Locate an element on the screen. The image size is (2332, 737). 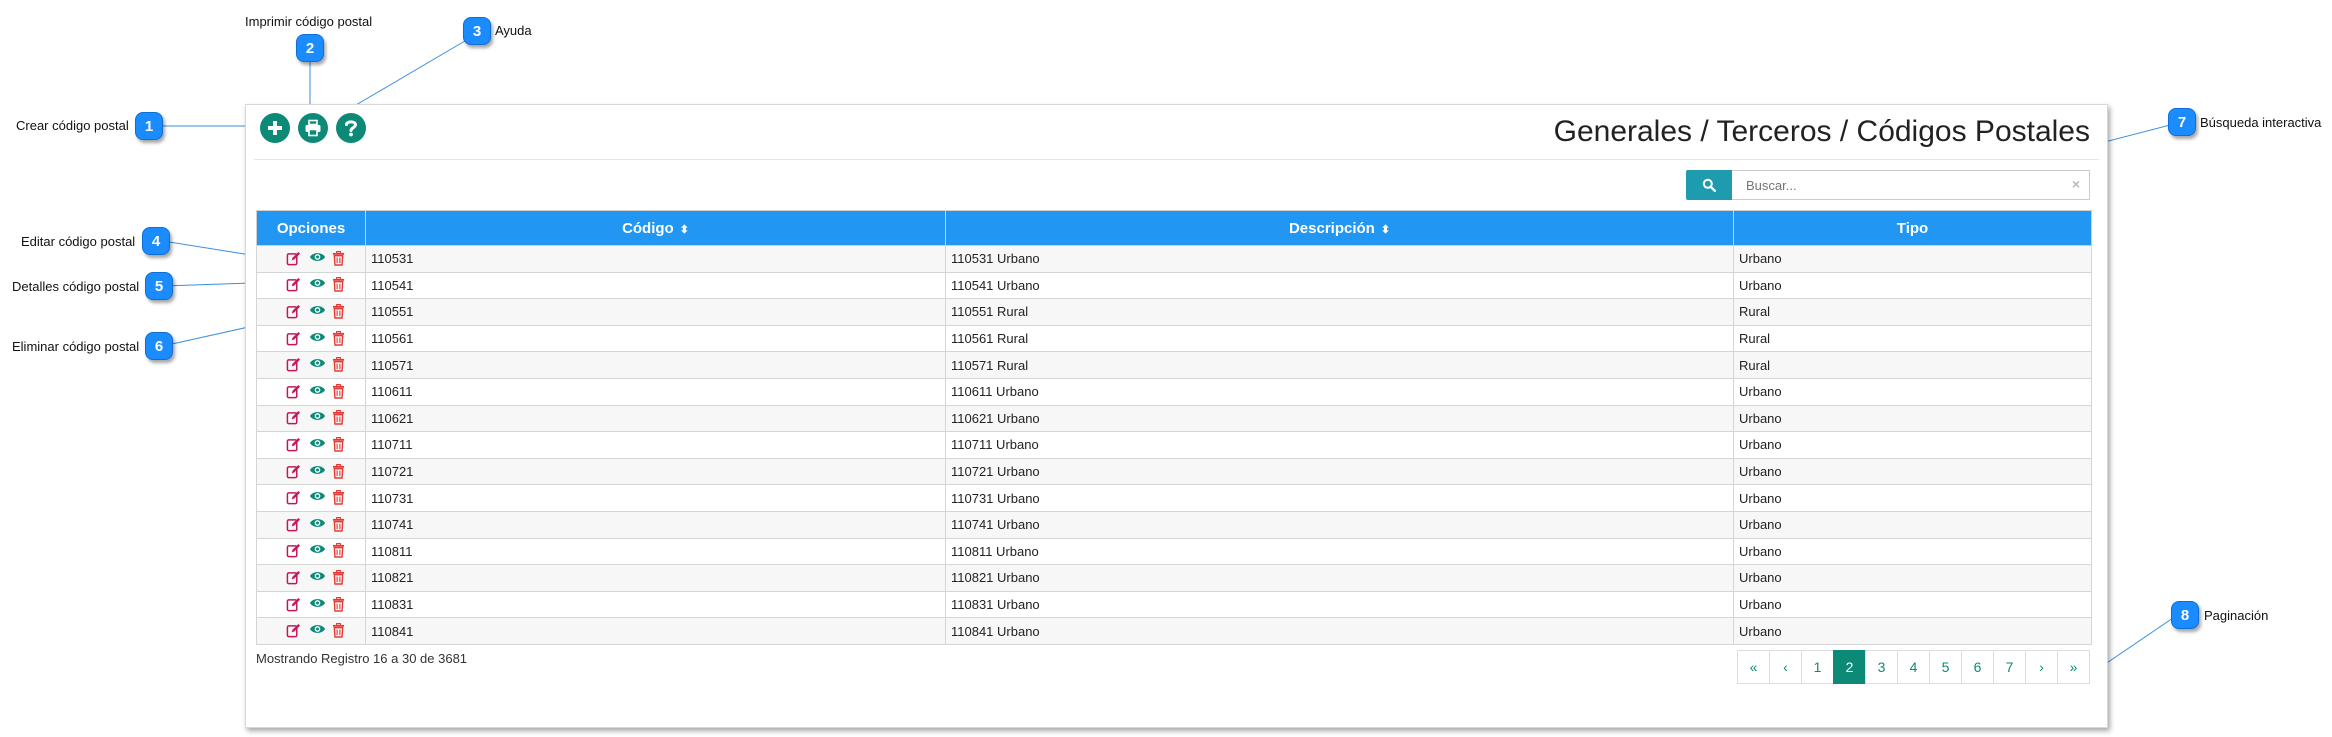
description-cell: 110711 Urbano is located at coordinates (1339, 445).